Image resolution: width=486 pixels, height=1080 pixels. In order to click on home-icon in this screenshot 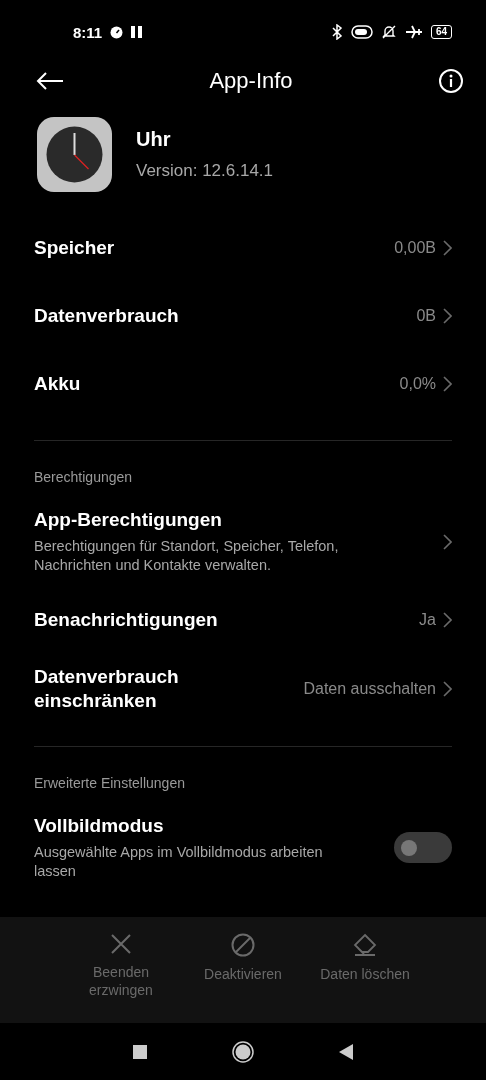, I will do `click(243, 1051)`.